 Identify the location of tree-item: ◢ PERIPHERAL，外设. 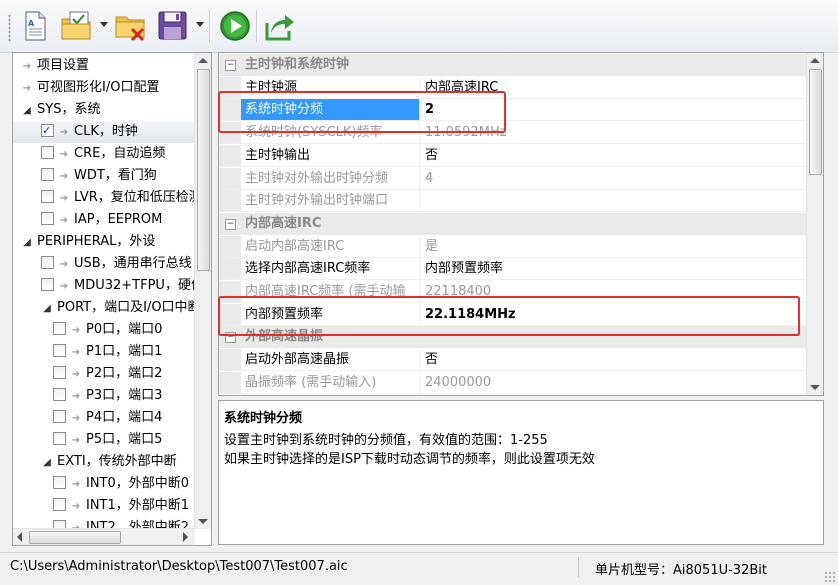
(104, 242).